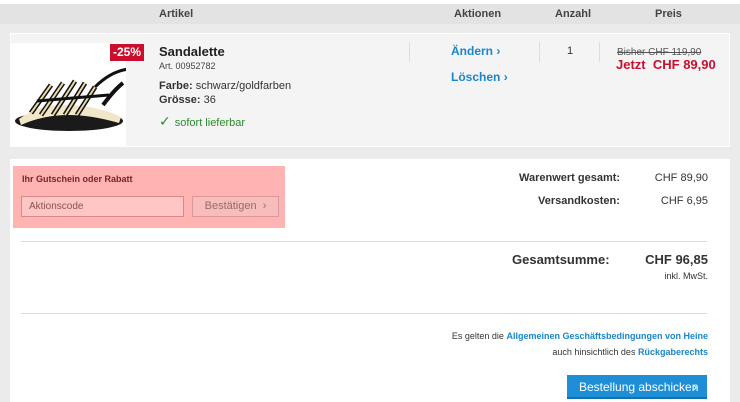 The image size is (740, 402). I want to click on cart-table-header: Artikel Aktionen Anzahl Preis, so click(370, 12).